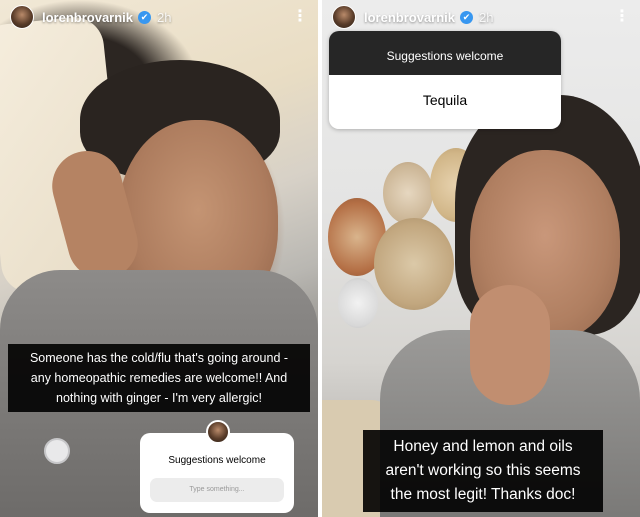  What do you see at coordinates (57, 451) in the screenshot?
I see `voted-sticker-icon` at bounding box center [57, 451].